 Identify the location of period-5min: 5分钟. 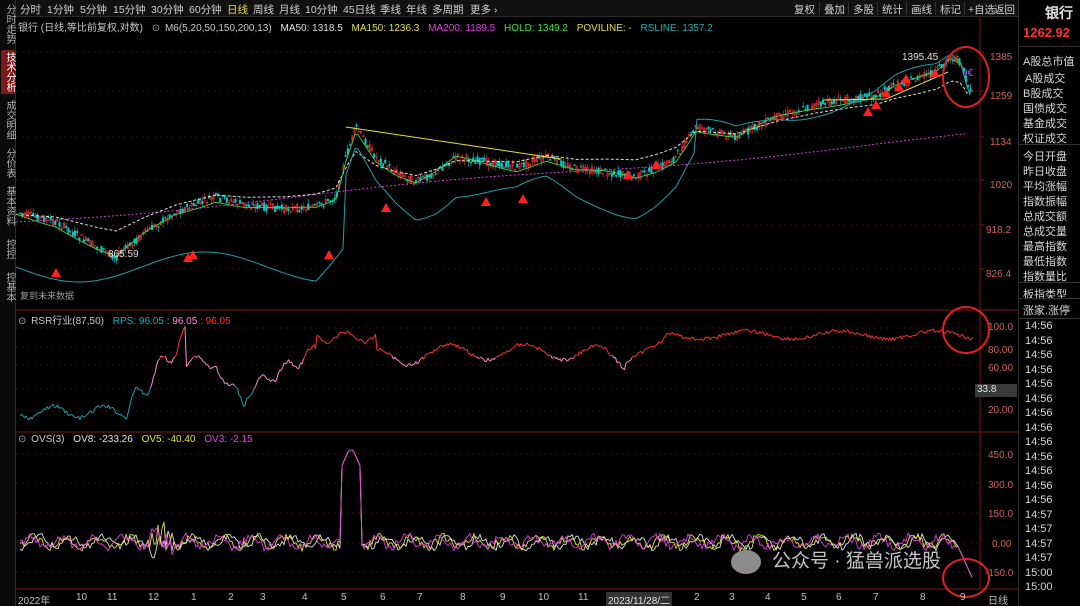
(93, 9).